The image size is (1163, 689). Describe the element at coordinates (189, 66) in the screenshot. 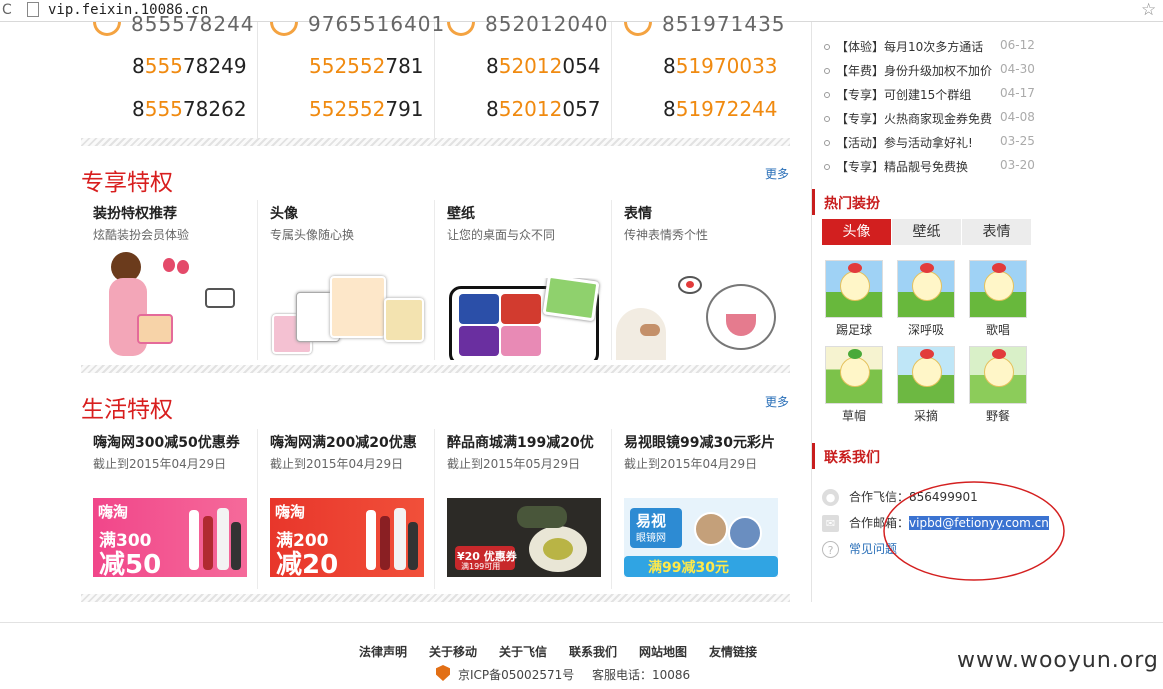

I see `phone-number-link: 855578249` at that location.